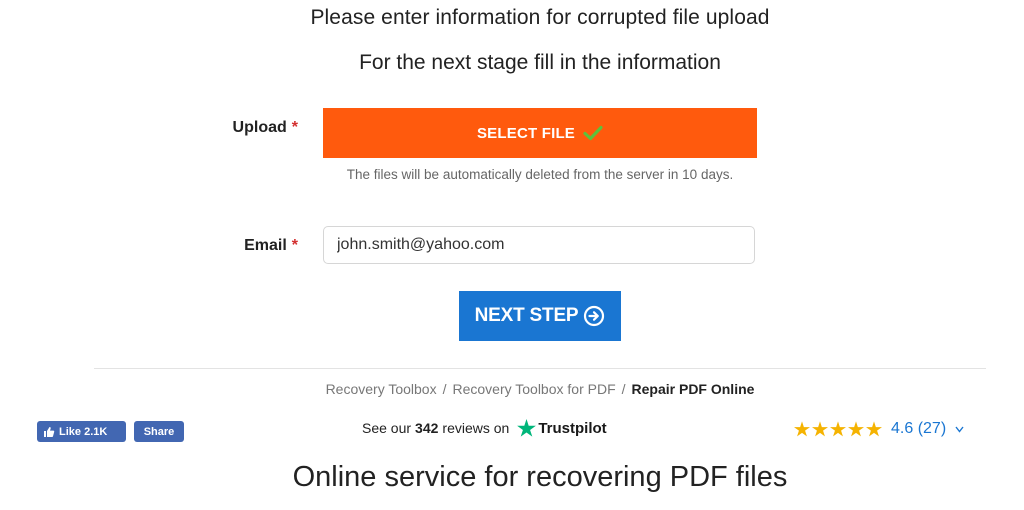  What do you see at coordinates (476, 428) in the screenshot?
I see `trustpilot-suffix: reviews on` at bounding box center [476, 428].